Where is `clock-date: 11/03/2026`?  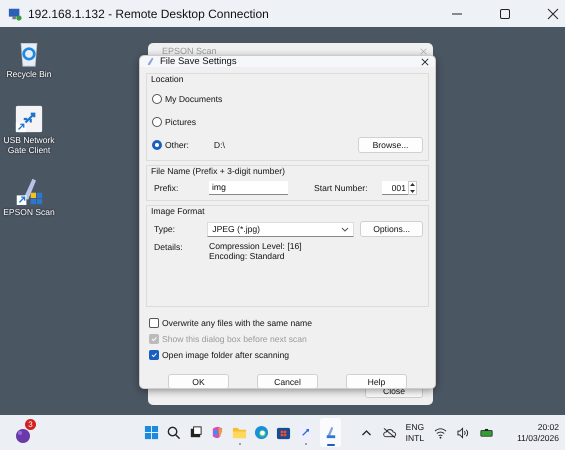
clock-date: 11/03/2026 is located at coordinates (538, 438).